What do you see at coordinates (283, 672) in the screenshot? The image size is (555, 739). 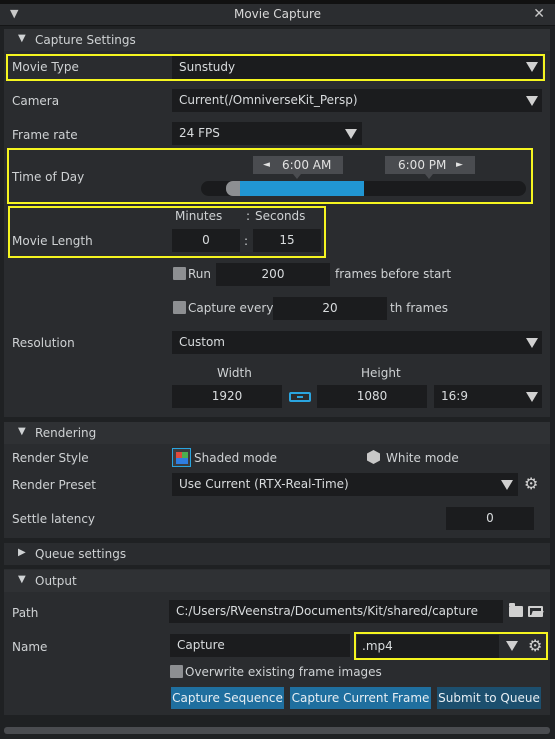 I see `overwrite-label: Overwrite existing frame images` at bounding box center [283, 672].